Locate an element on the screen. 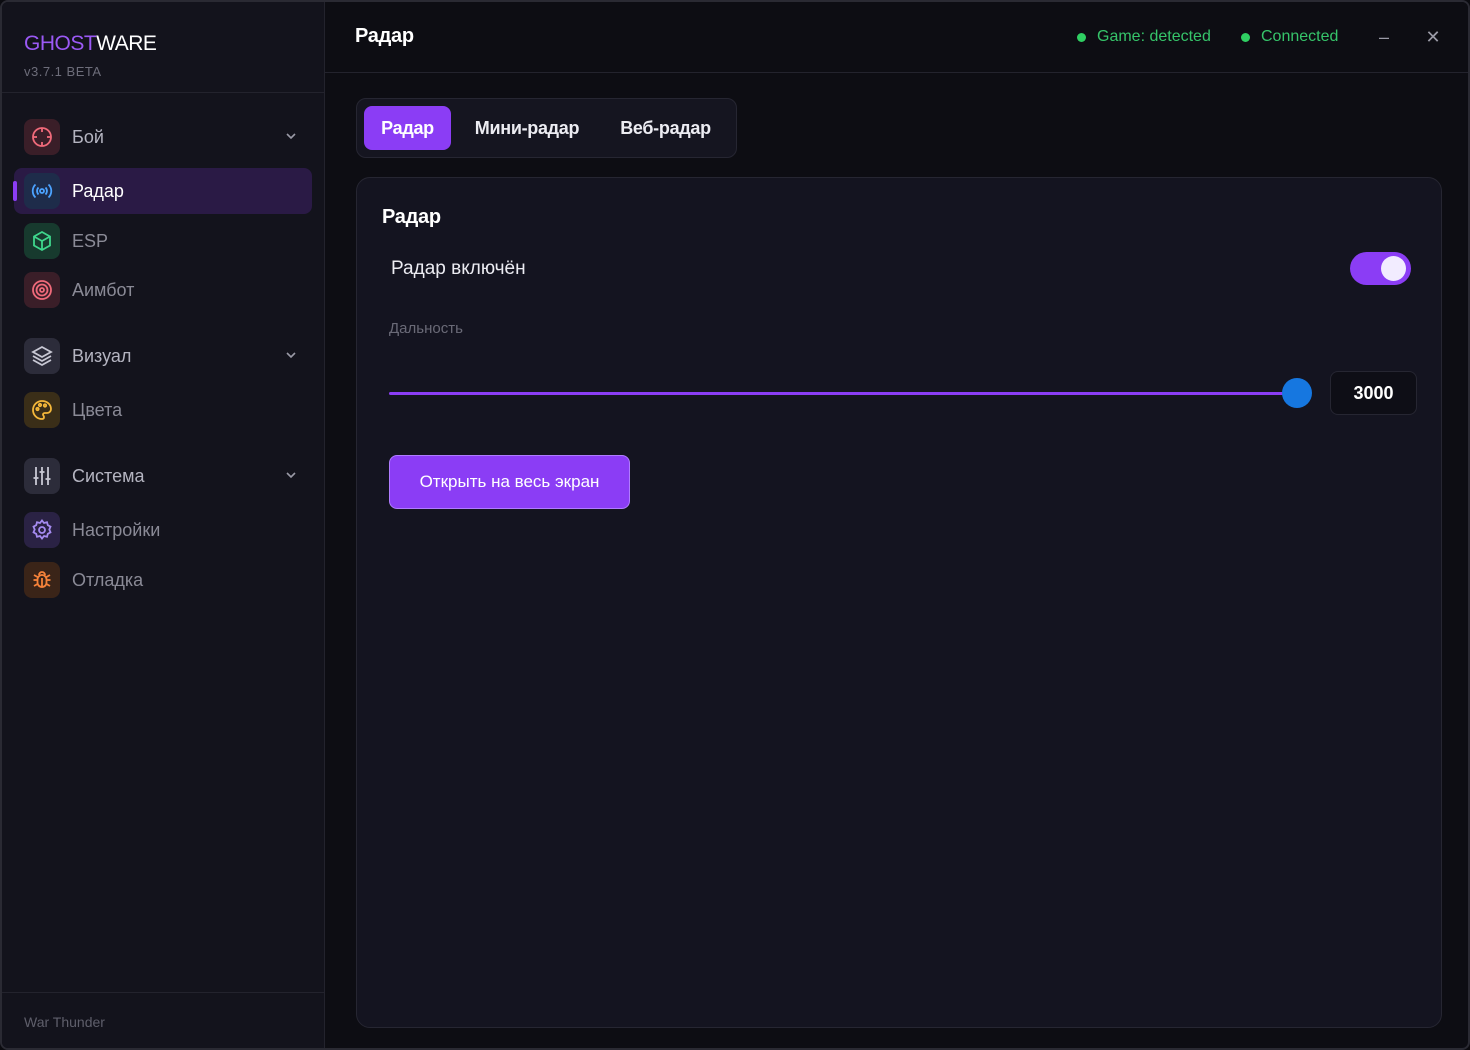 This screenshot has height=1050, width=1470. crosshair-icon is located at coordinates (42, 137).